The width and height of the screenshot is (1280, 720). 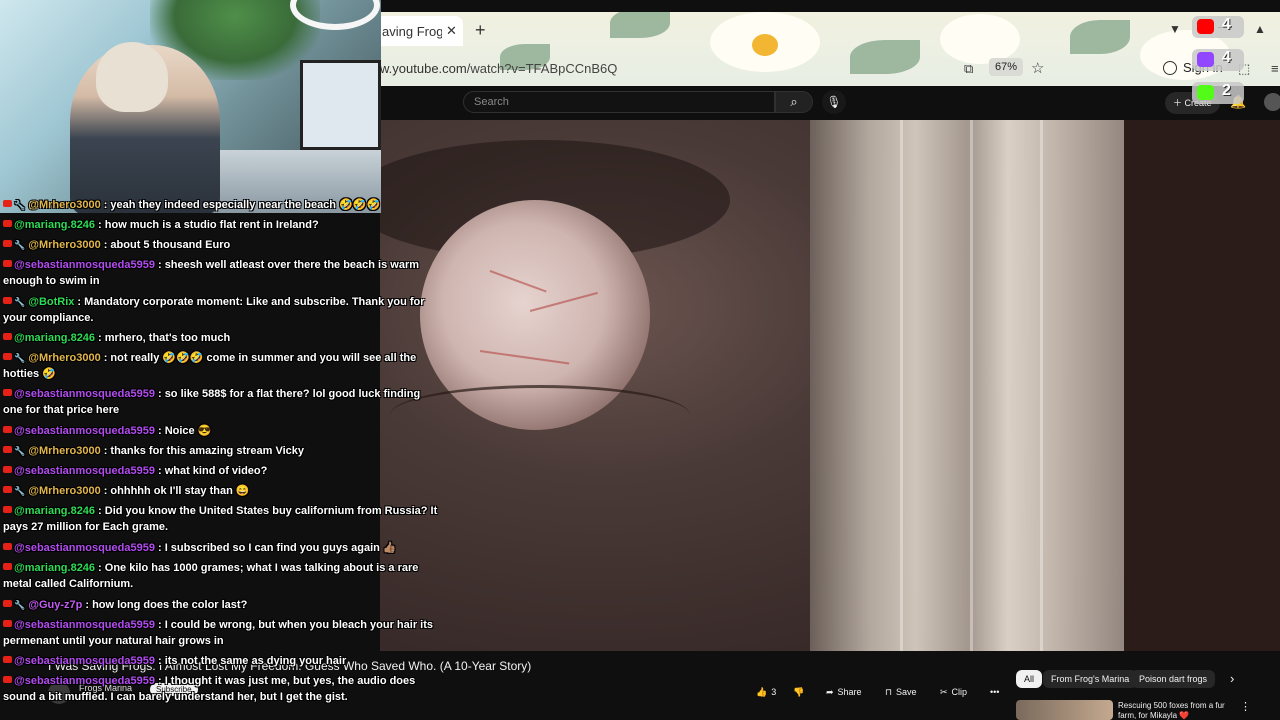 What do you see at coordinates (953, 692) in the screenshot?
I see `clip-button: ✂ Clip` at bounding box center [953, 692].